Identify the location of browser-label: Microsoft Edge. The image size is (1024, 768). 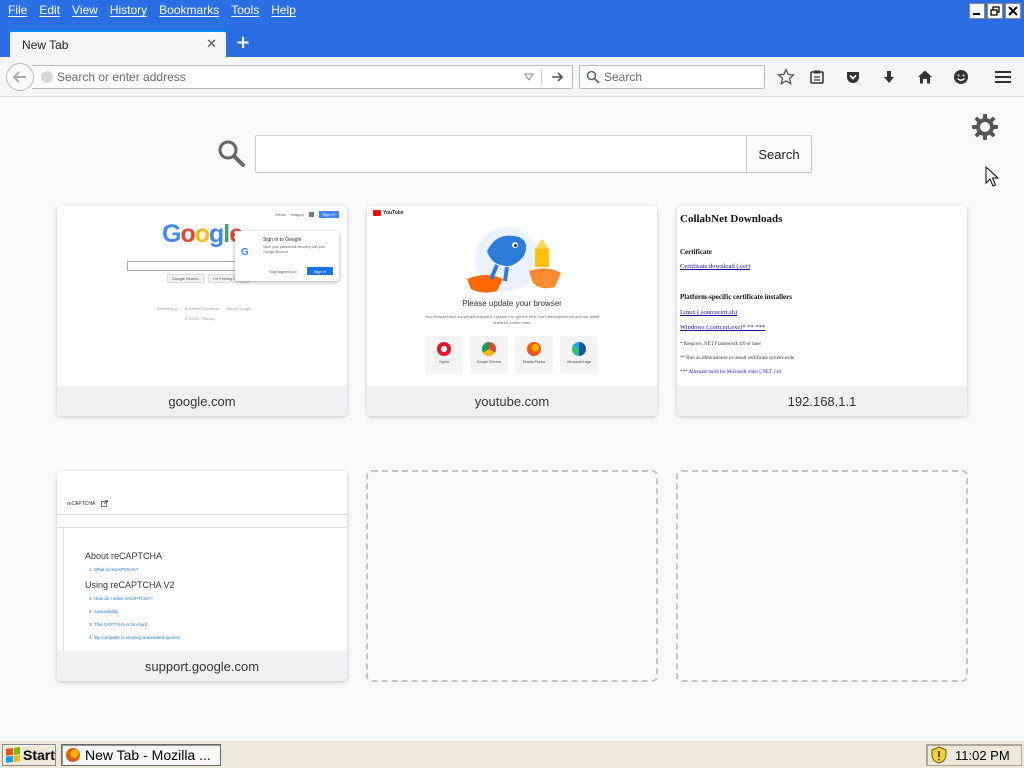
(579, 362).